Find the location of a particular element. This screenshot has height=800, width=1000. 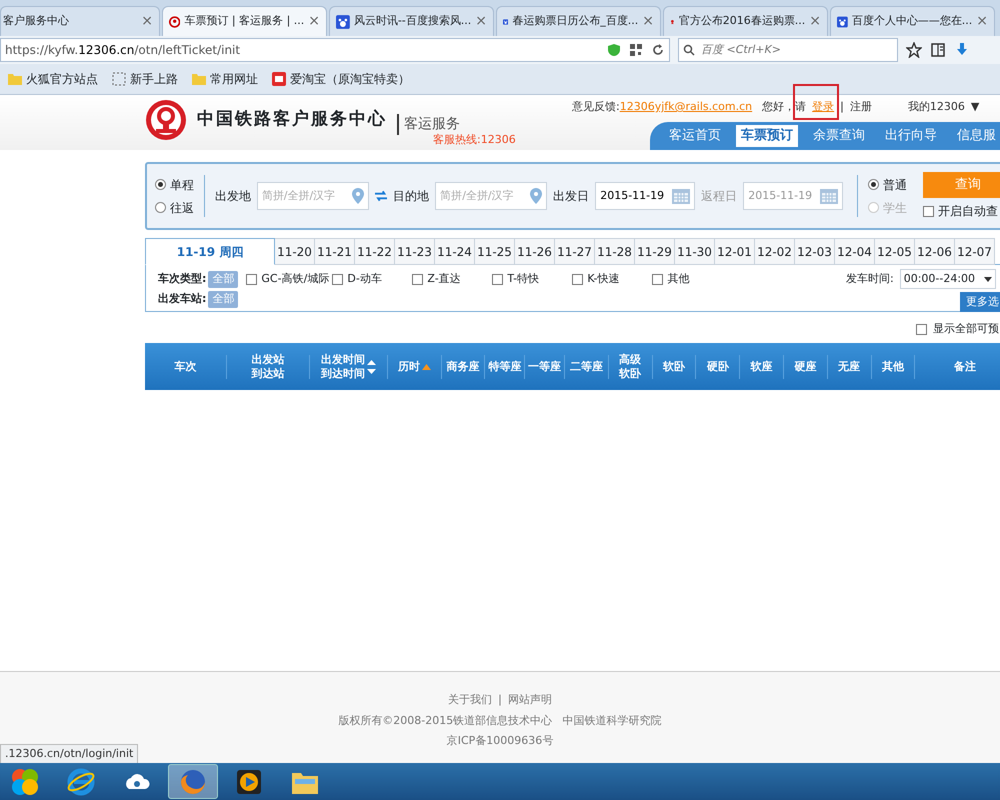

date-field: 2015-11-19 is located at coordinates (645, 196).